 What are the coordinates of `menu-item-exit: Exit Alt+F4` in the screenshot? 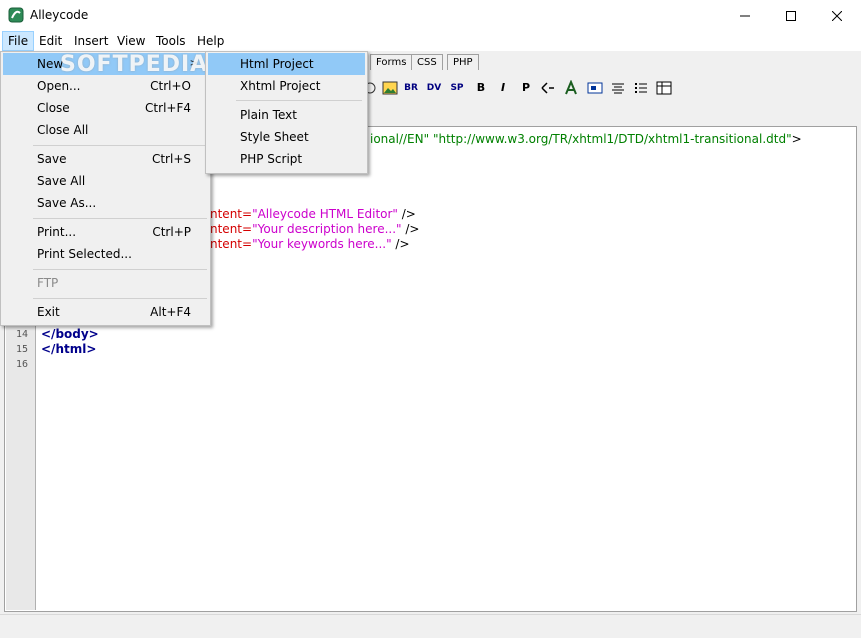 It's located at (105, 312).